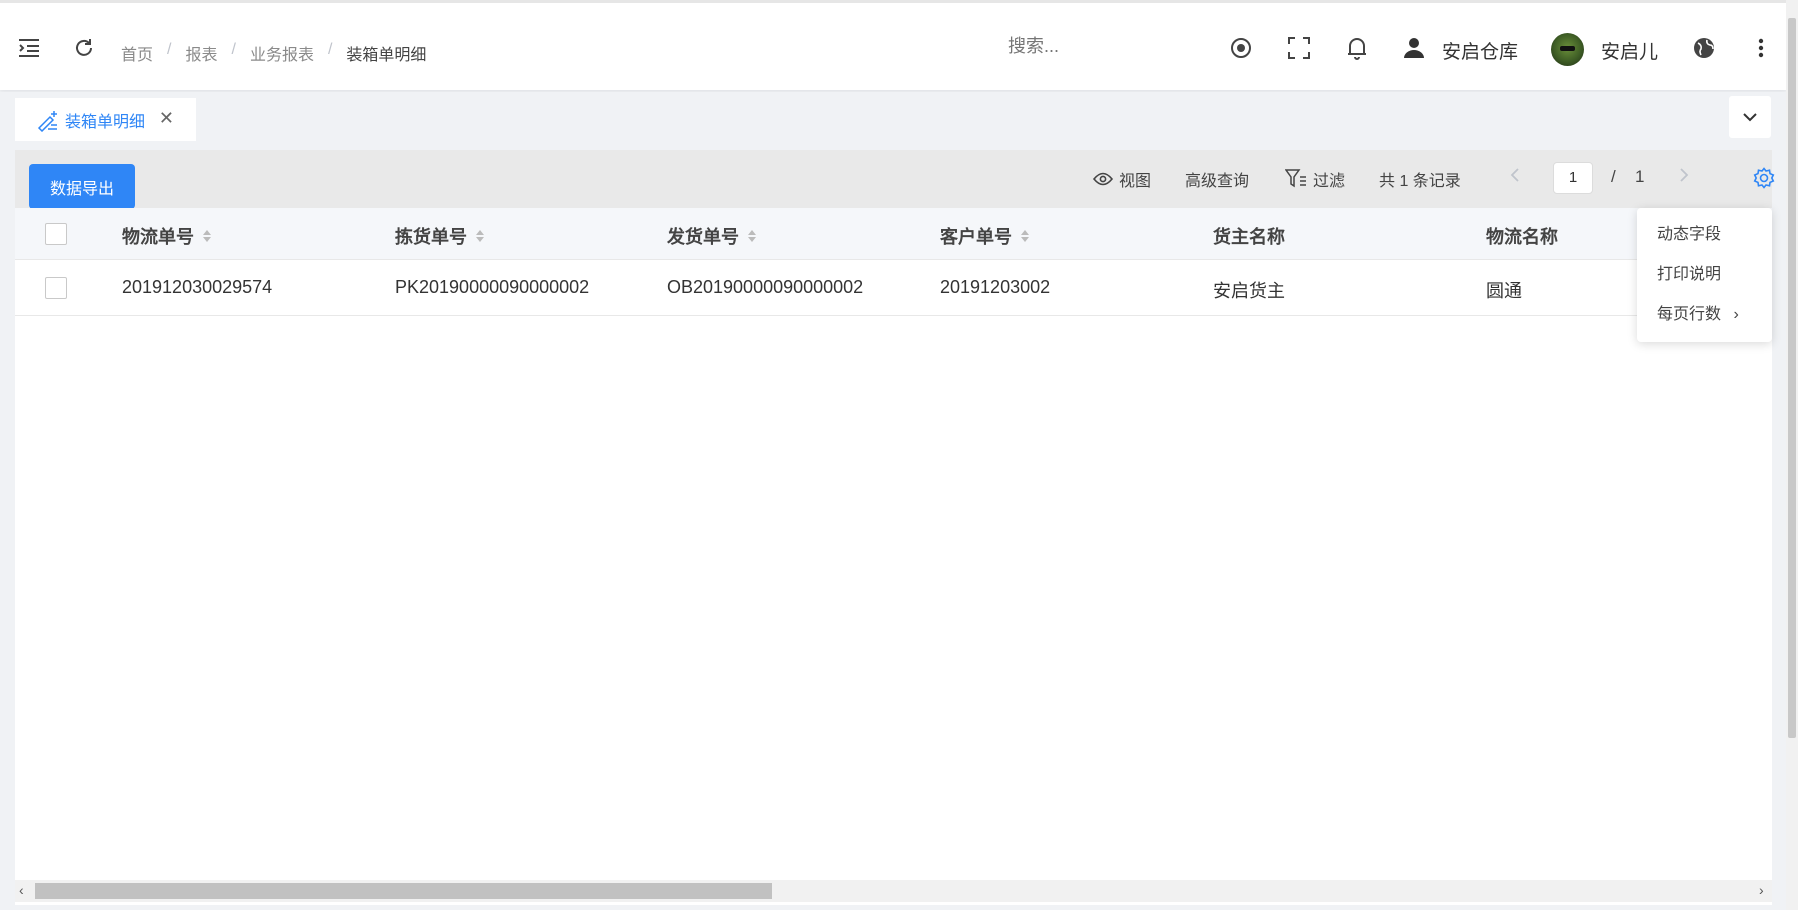  I want to click on menu-item-rows-per-page: 每页行数 ›, so click(1704, 322).